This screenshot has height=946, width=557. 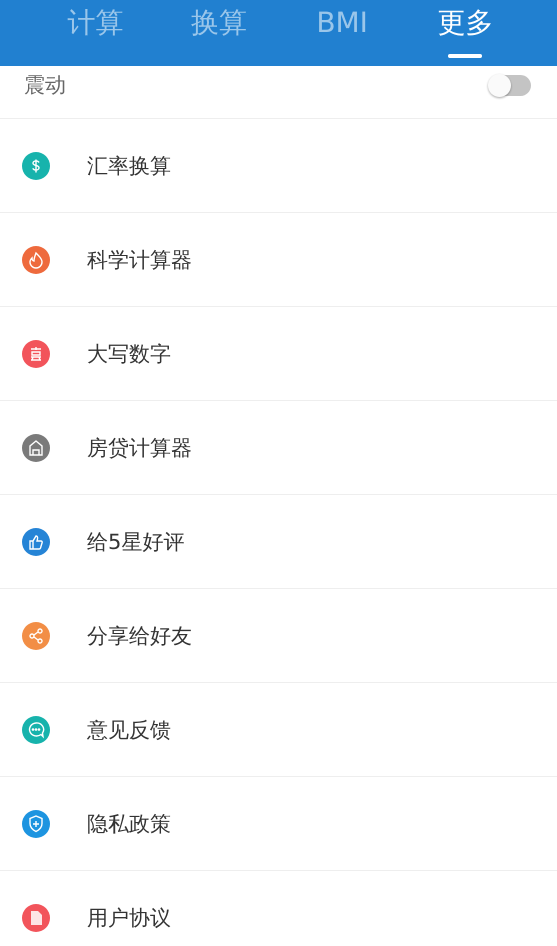 What do you see at coordinates (278, 908) in the screenshot?
I see `menu-item: 用户协议` at bounding box center [278, 908].